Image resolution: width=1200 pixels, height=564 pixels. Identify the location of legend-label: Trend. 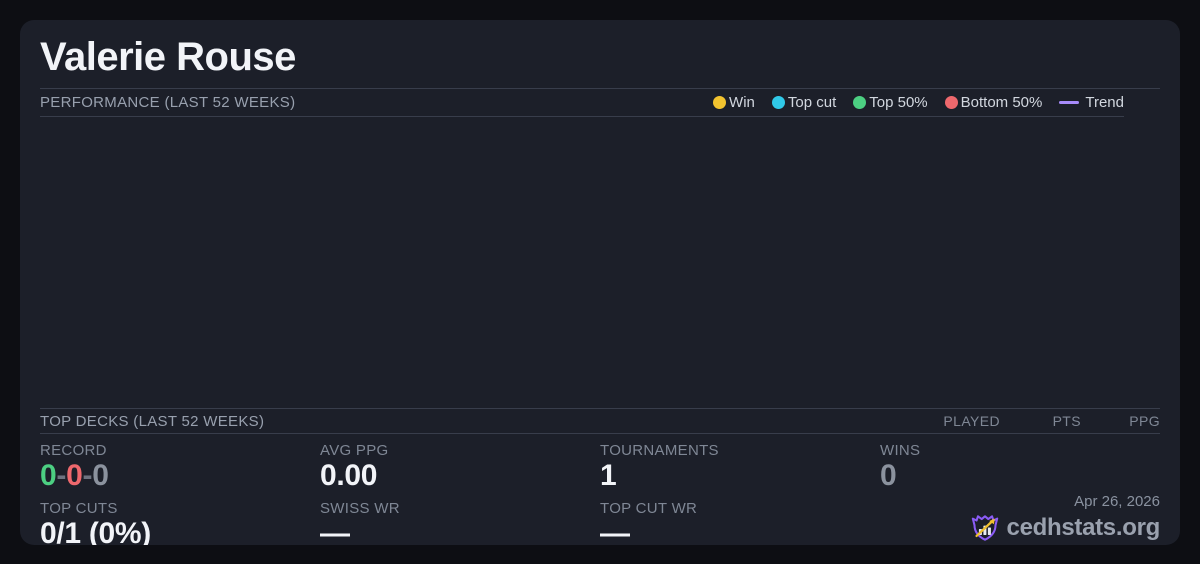
(1104, 102).